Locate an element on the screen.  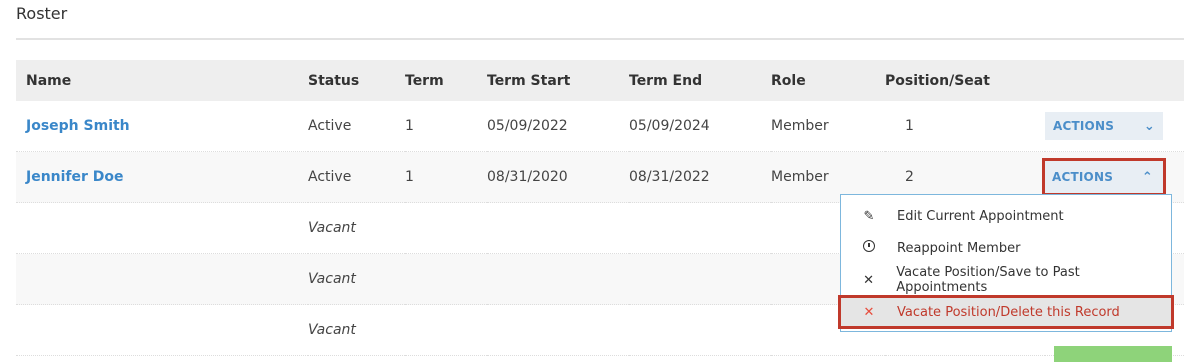
column-header-term-start: Term Start is located at coordinates (558, 80).